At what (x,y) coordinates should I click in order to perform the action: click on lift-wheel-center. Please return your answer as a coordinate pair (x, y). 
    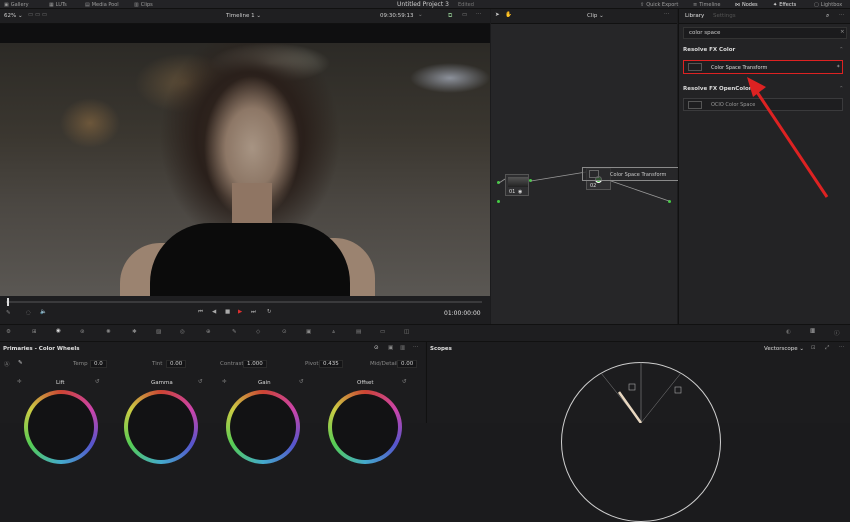
    Looking at the image, I should click on (61, 427).